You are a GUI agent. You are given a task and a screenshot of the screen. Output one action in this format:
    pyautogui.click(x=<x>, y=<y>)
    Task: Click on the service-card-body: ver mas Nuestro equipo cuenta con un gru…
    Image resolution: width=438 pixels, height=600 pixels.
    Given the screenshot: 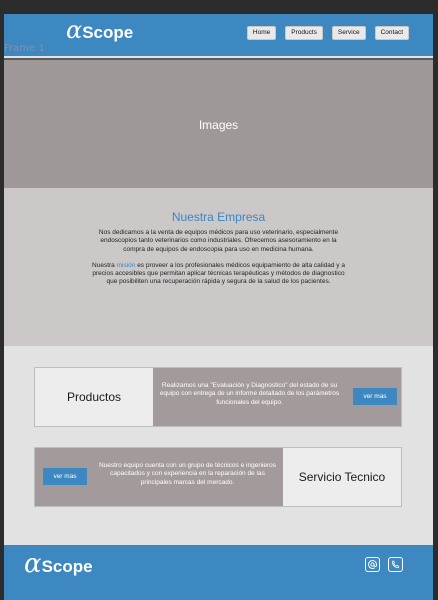 What is the action you would take?
    pyautogui.click(x=159, y=477)
    